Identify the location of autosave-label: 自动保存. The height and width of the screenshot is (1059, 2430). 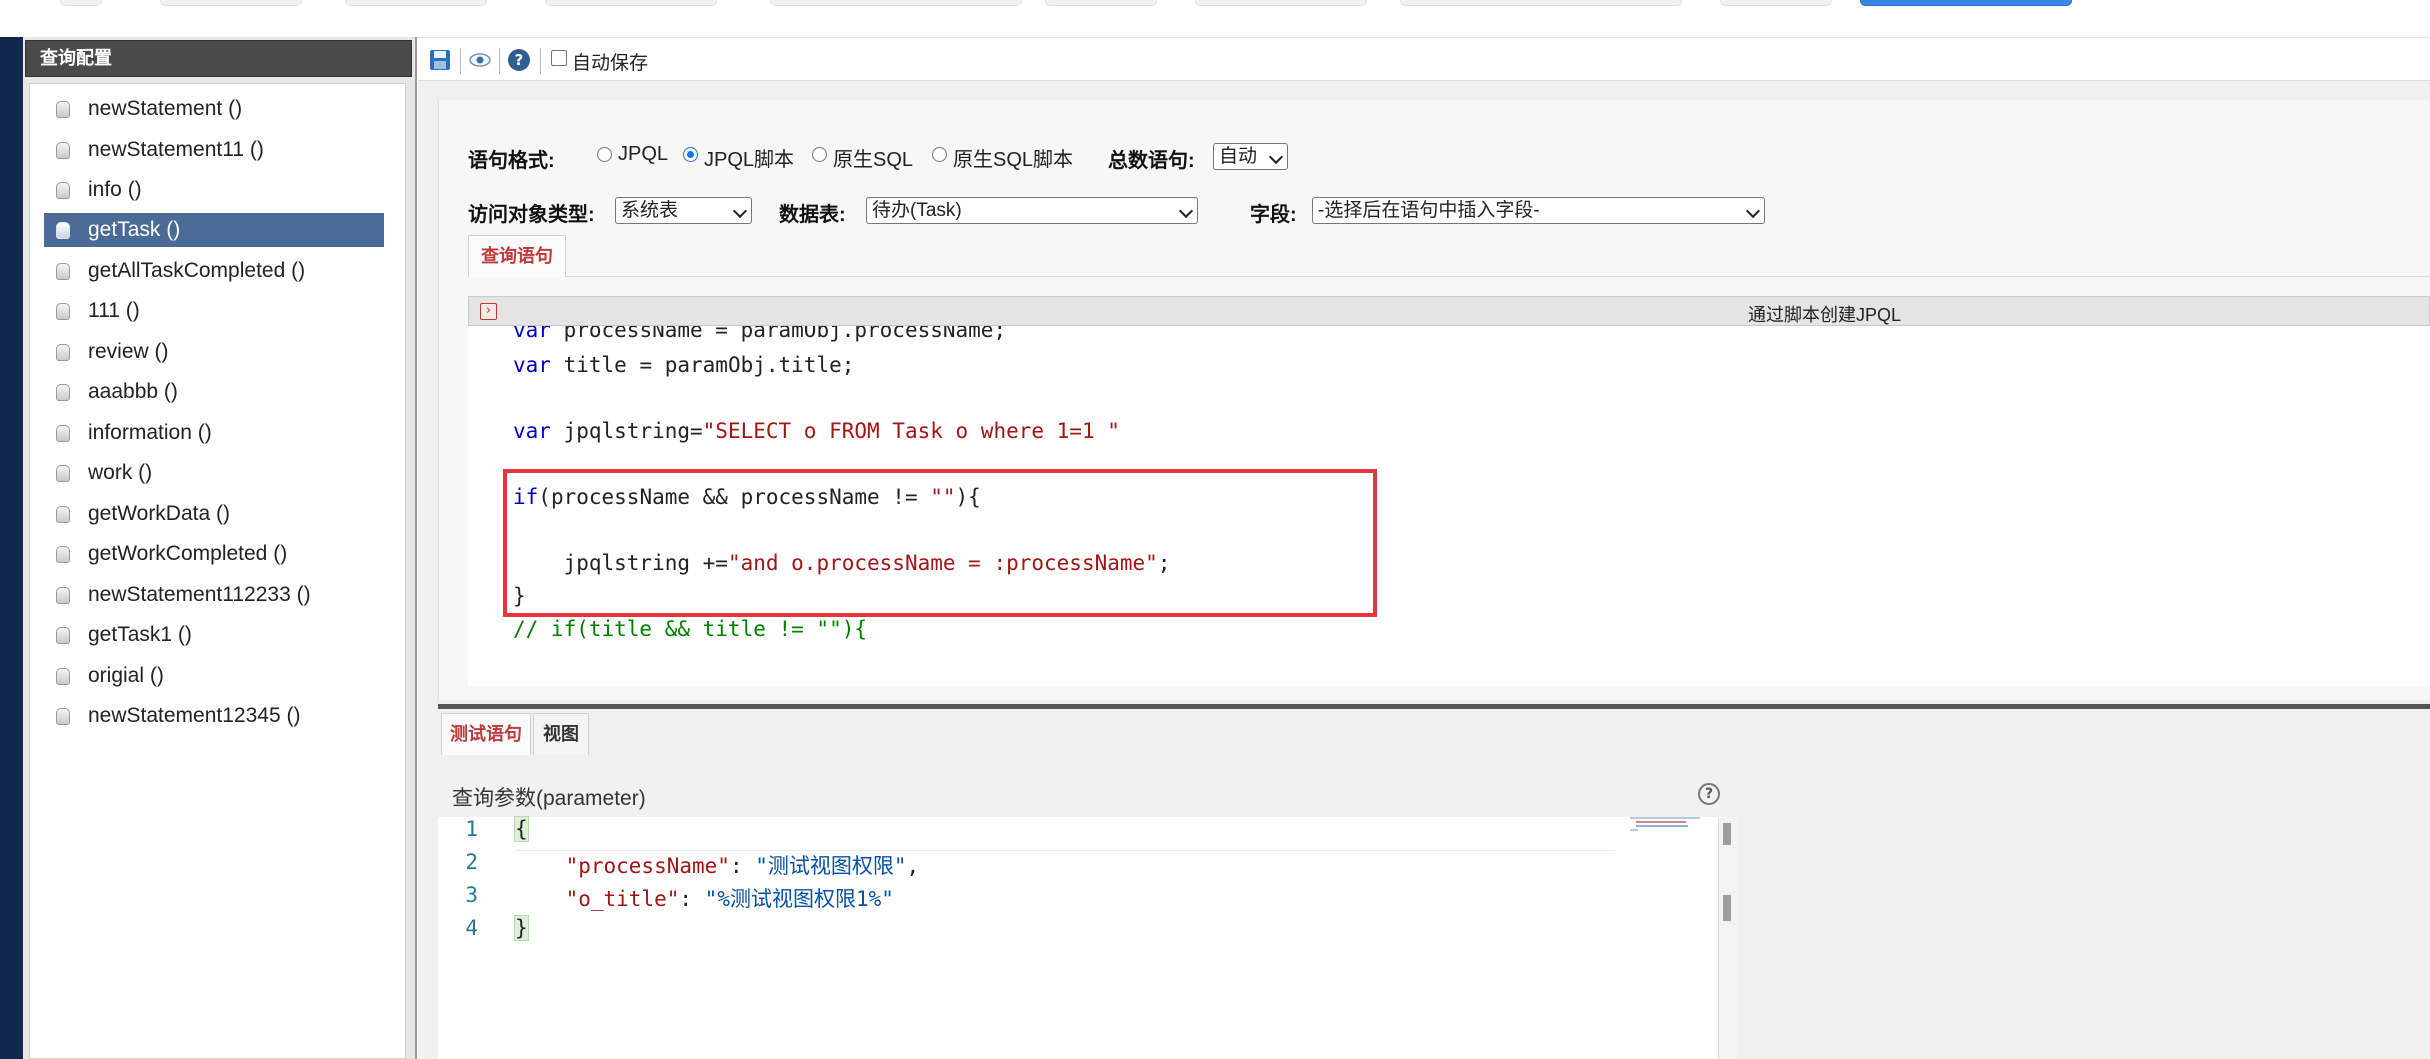
(610, 63).